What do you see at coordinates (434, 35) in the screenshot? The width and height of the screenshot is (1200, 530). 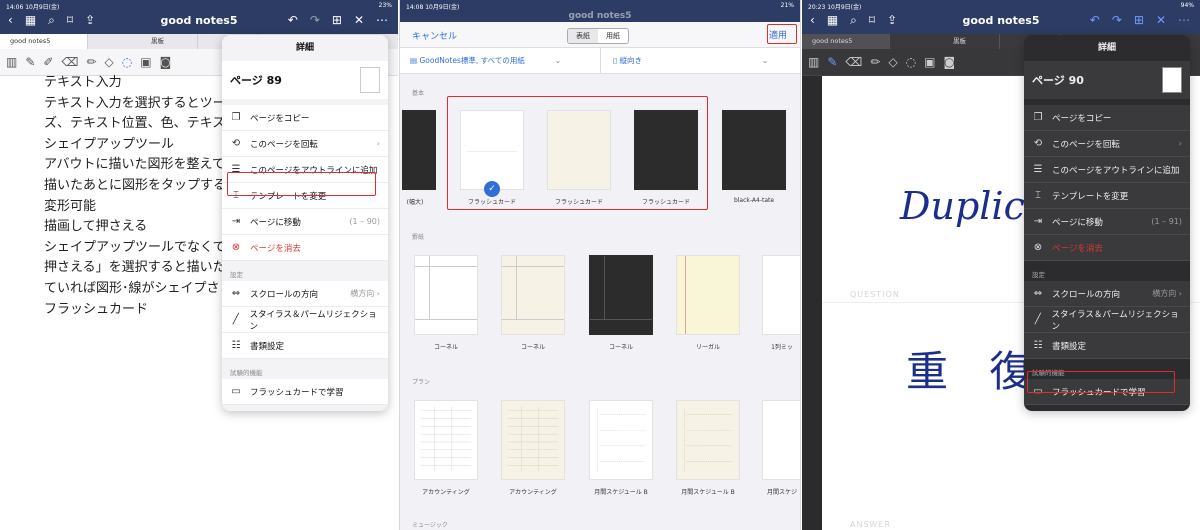 I see `cancel-button: キャンセル` at bounding box center [434, 35].